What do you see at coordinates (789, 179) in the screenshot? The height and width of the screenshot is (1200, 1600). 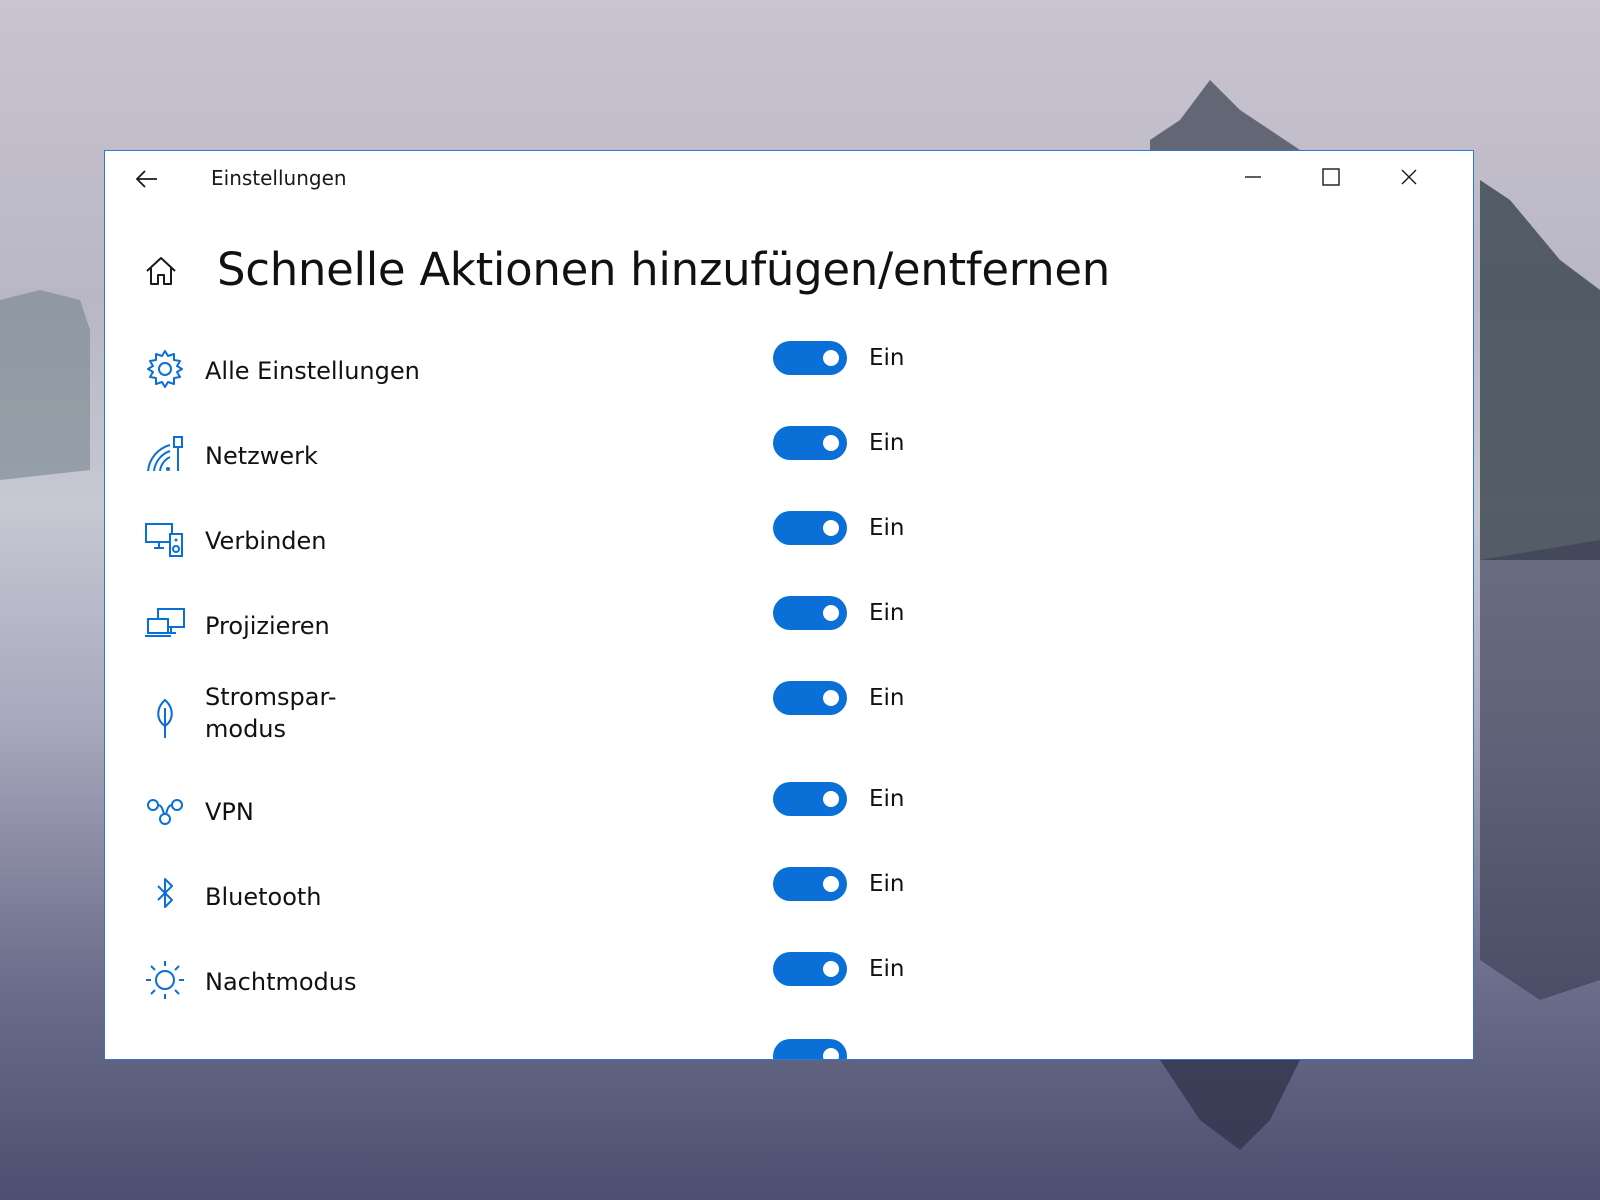 I see `title-bar: Einstellungen` at bounding box center [789, 179].